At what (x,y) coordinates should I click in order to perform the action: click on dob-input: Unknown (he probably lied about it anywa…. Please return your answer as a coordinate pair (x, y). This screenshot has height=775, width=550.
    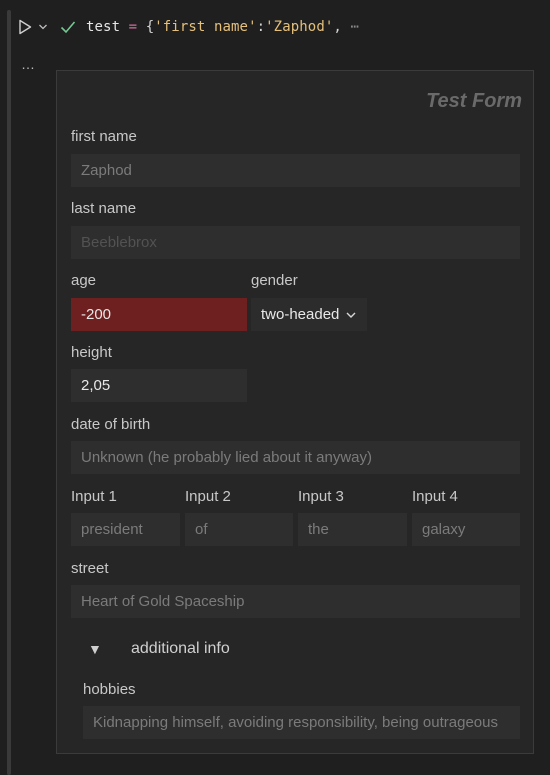
    Looking at the image, I should click on (295, 457).